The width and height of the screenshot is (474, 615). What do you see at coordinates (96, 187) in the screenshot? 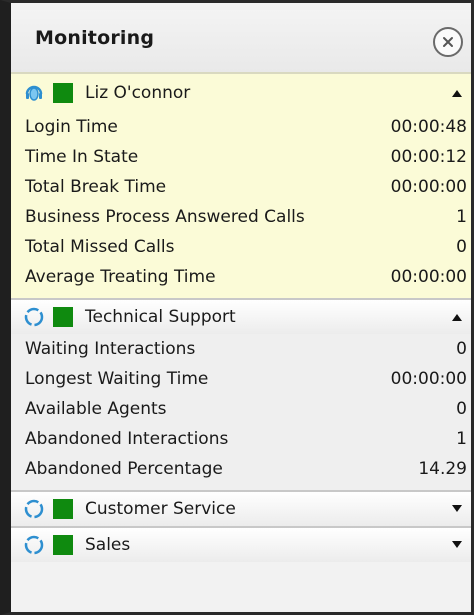
I see `metric-label: Total Break Time` at bounding box center [96, 187].